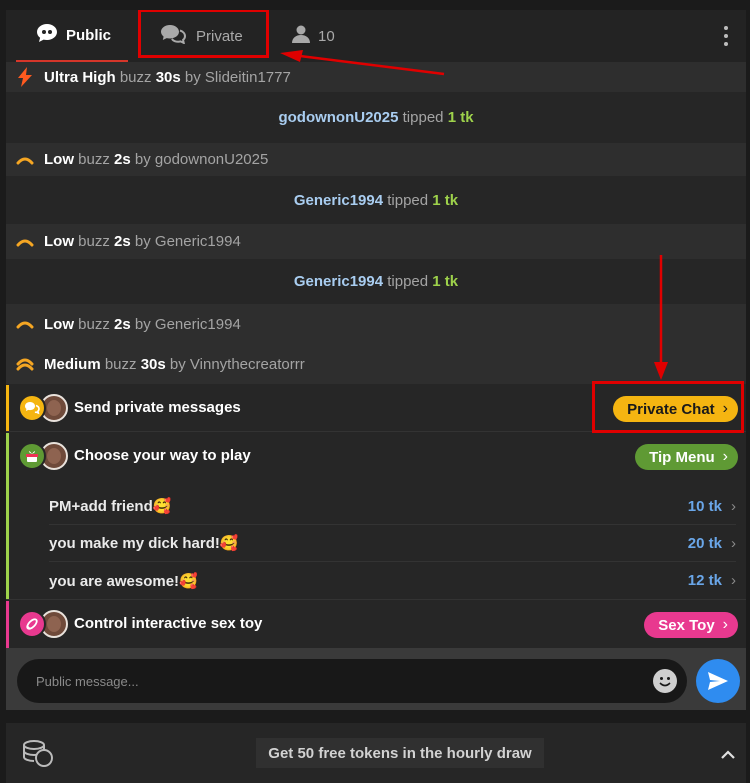 This screenshot has height=783, width=750. I want to click on send-button, so click(718, 681).